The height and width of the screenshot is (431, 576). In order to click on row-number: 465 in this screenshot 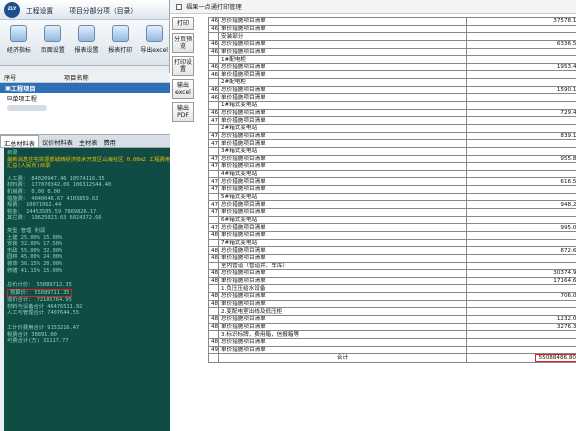, I will do `click(213, 67)`.